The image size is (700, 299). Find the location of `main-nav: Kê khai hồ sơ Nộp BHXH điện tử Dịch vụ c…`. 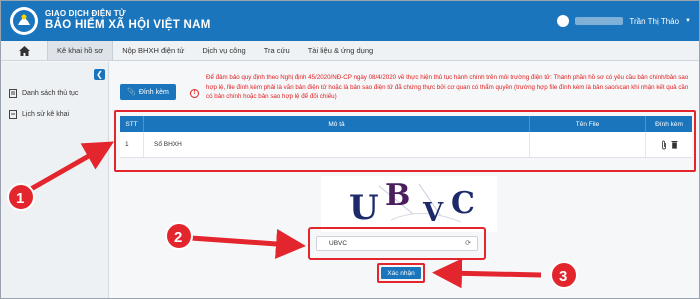

main-nav: Kê khai hồ sơ Nộp BHXH điện tử Dịch vụ c… is located at coordinates (350, 51).